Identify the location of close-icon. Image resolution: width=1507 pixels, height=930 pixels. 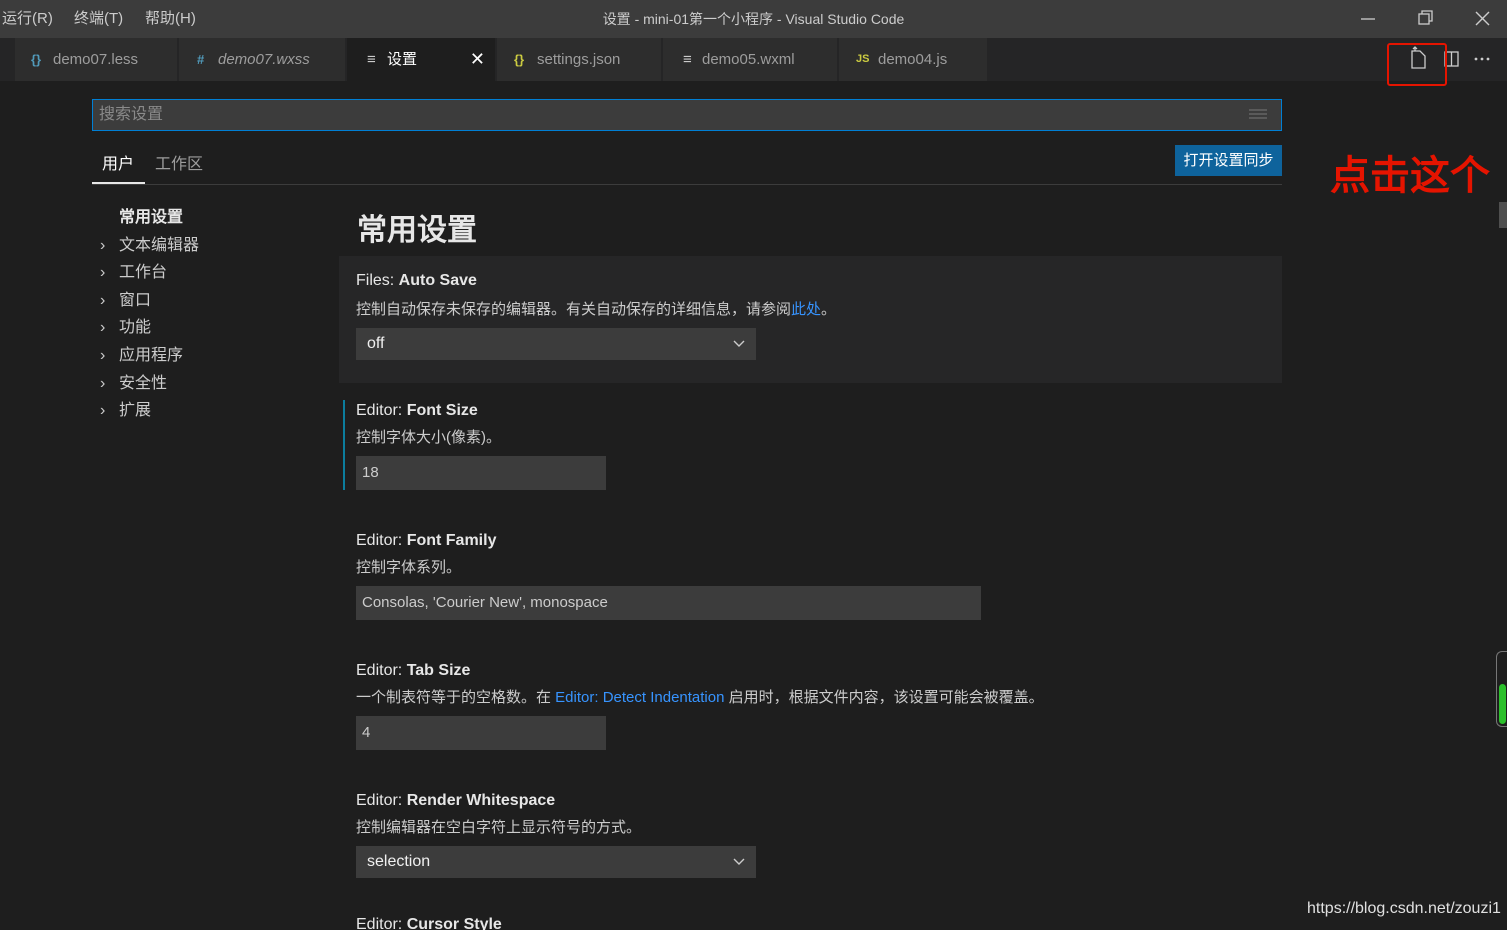
(1482, 18).